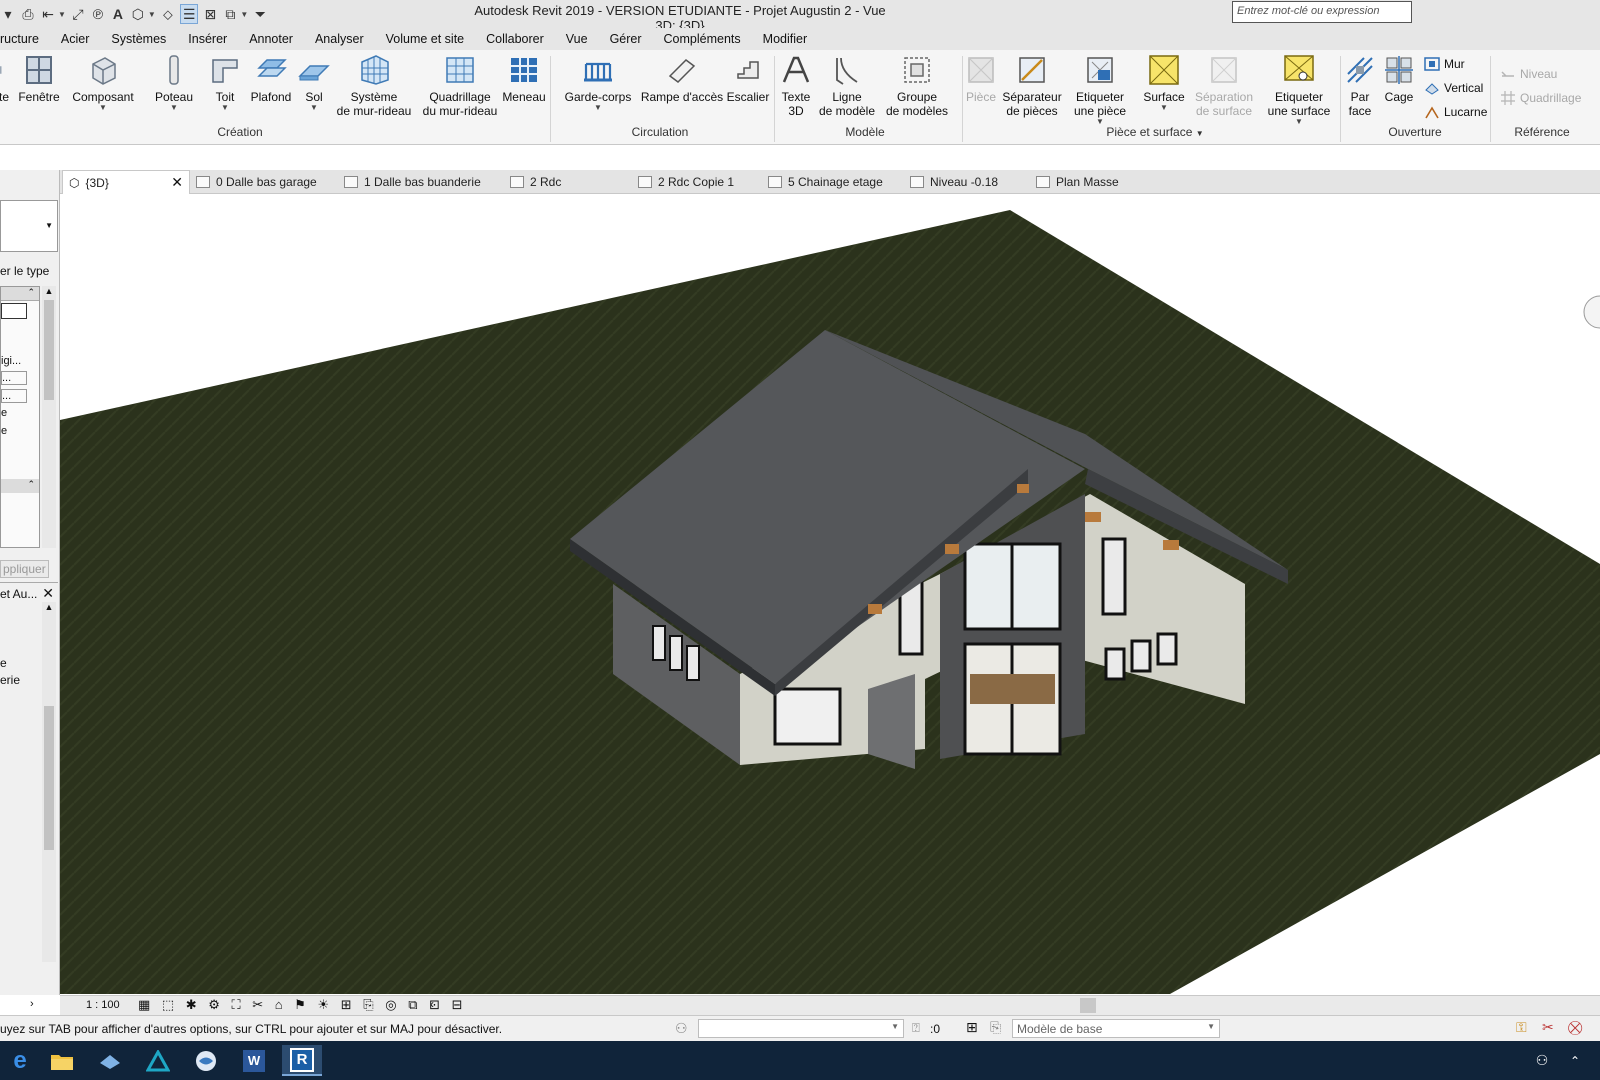 Image resolution: width=1600 pixels, height=1080 pixels. What do you see at coordinates (807, 716) in the screenshot?
I see `window-ground` at bounding box center [807, 716].